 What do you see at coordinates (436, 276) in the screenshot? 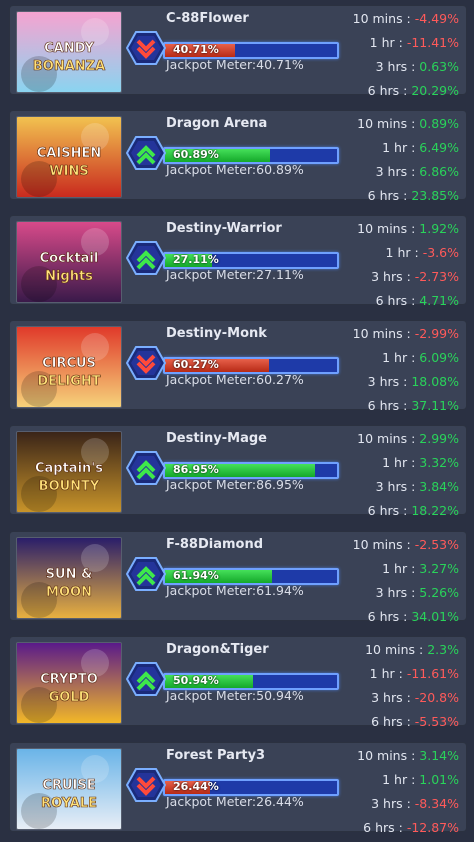
I see `stat-change-value: -2.73%` at bounding box center [436, 276].